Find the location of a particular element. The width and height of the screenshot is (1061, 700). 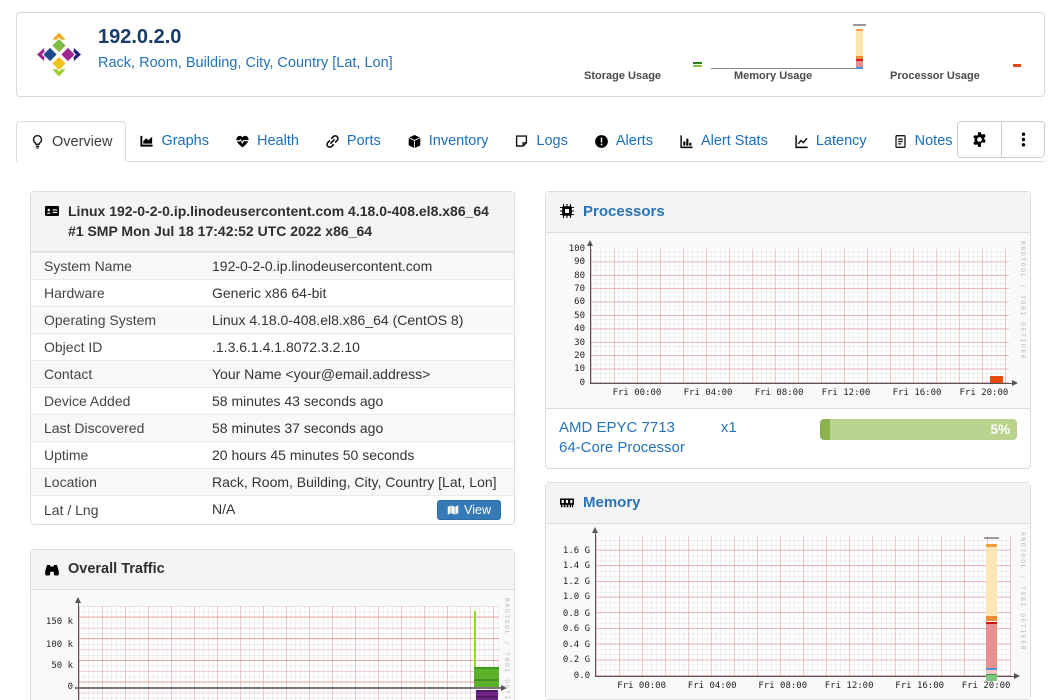

tab-latency-label: Latency is located at coordinates (841, 141).